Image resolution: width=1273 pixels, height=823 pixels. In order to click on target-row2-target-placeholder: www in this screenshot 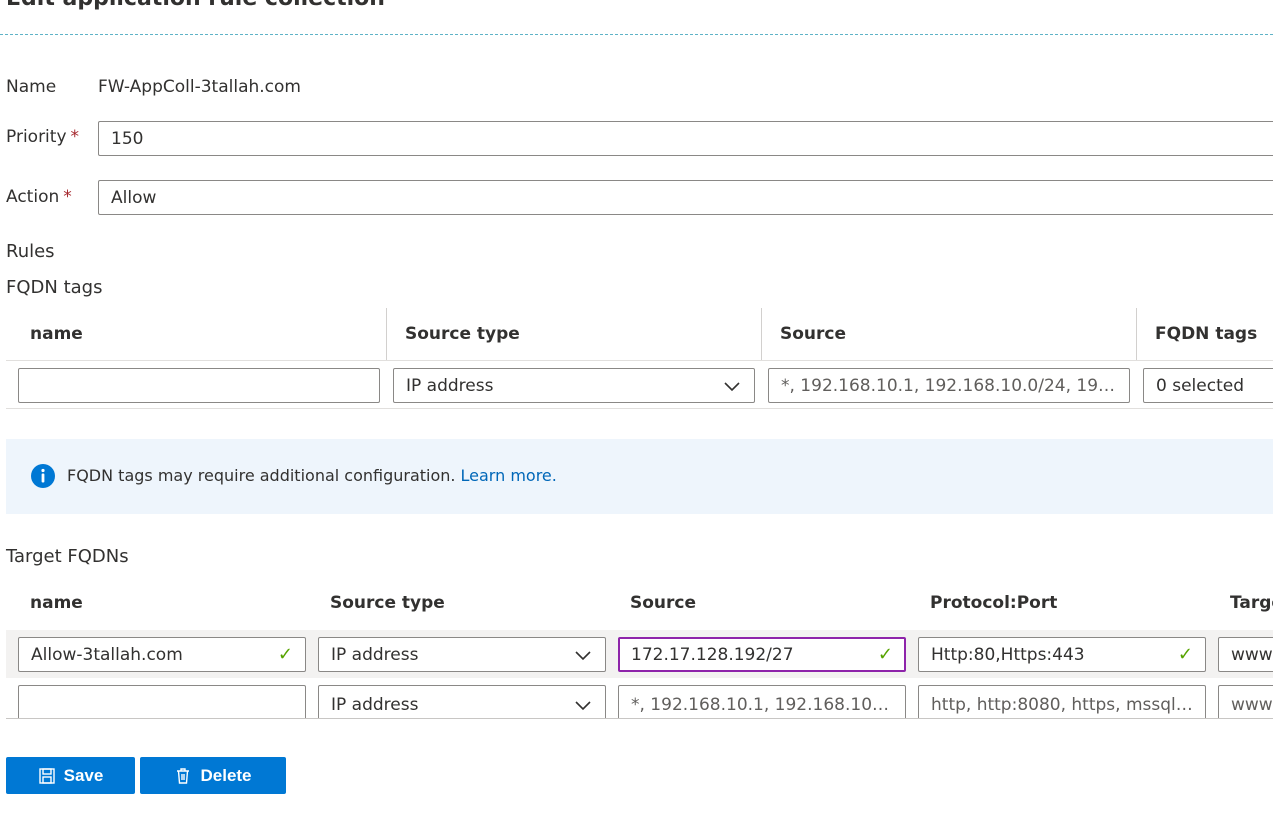, I will do `click(1252, 705)`.